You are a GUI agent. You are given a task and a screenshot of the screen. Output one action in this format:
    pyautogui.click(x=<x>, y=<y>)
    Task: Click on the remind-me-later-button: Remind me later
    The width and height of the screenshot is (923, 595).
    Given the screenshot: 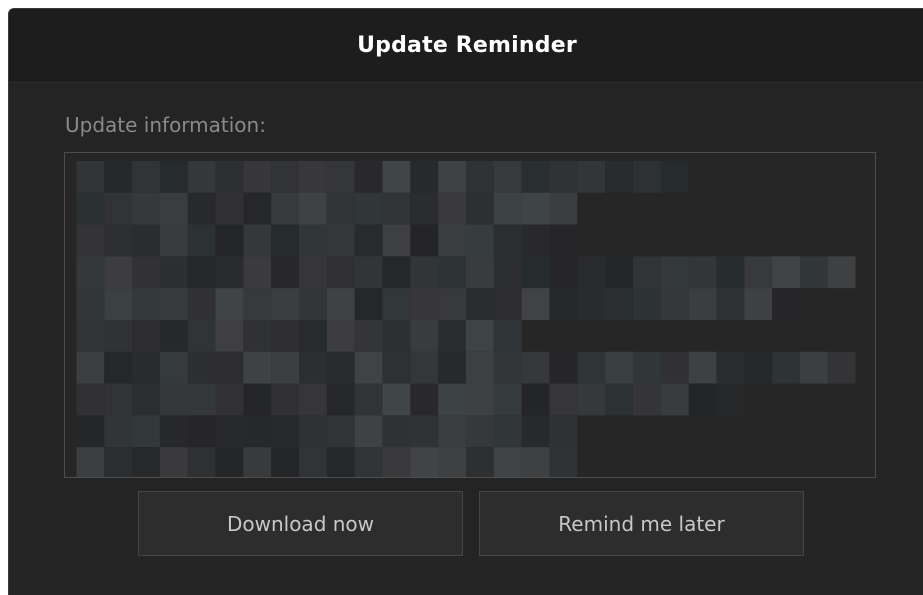 What is the action you would take?
    pyautogui.click(x=641, y=523)
    